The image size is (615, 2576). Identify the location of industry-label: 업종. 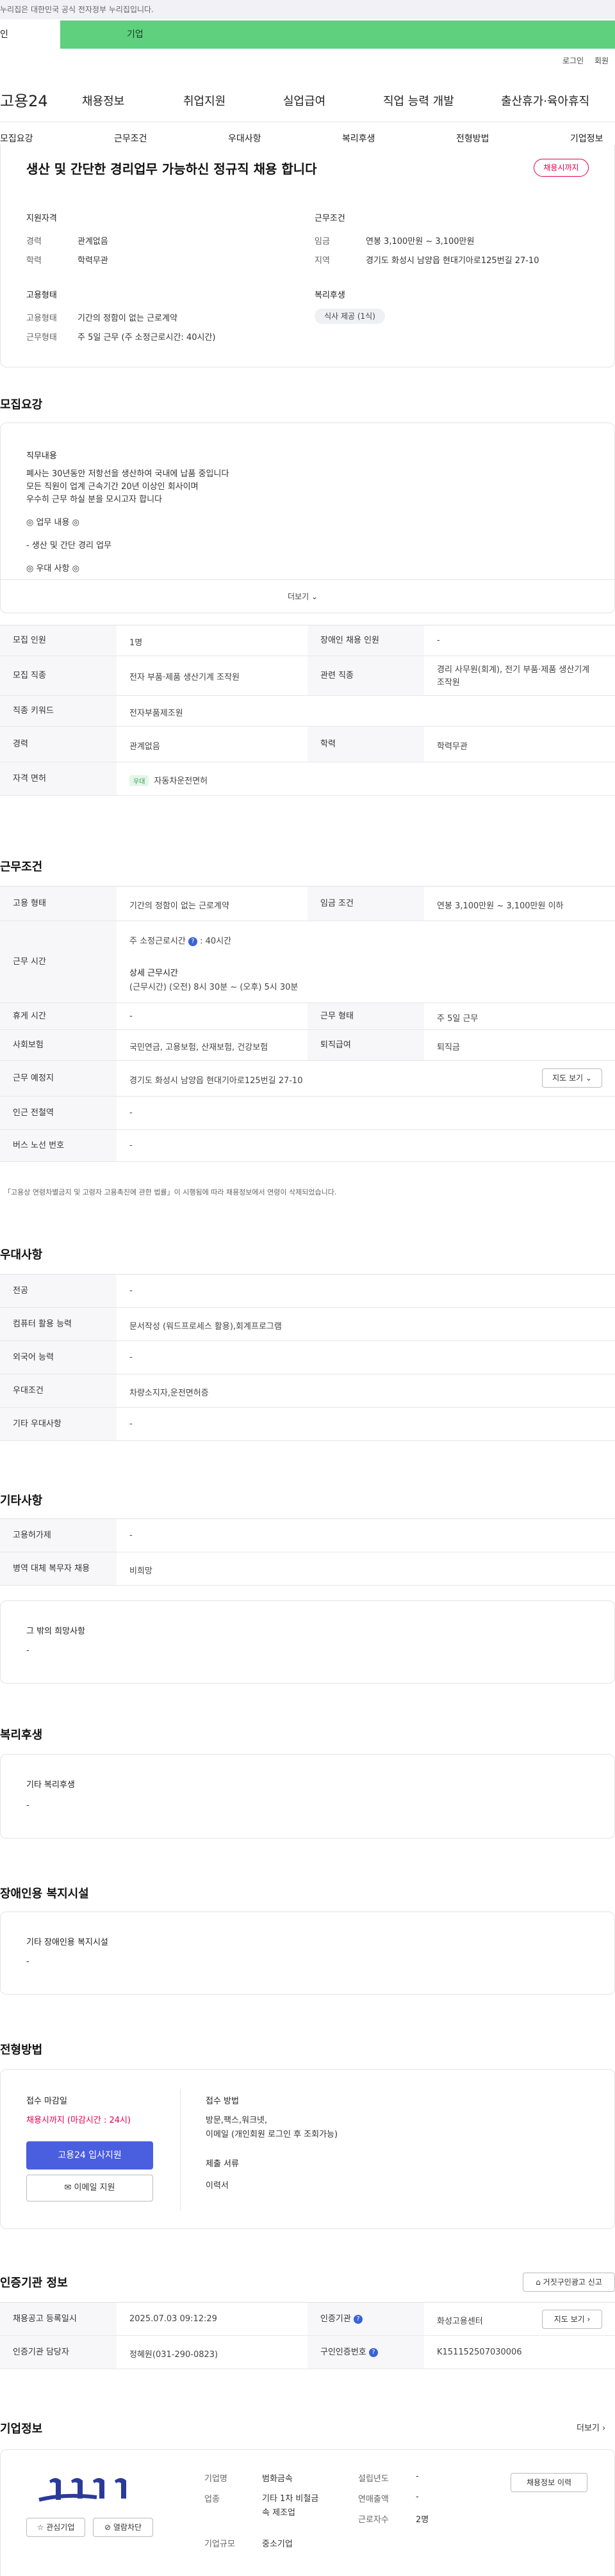
(212, 2499).